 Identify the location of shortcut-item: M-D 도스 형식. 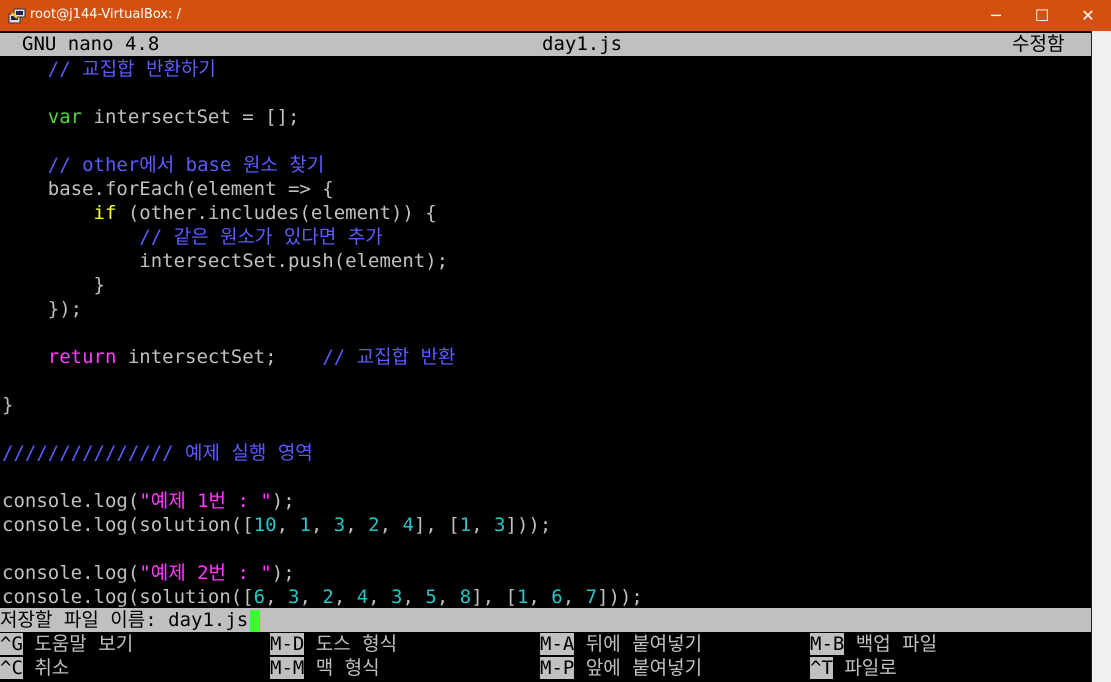
(333, 644).